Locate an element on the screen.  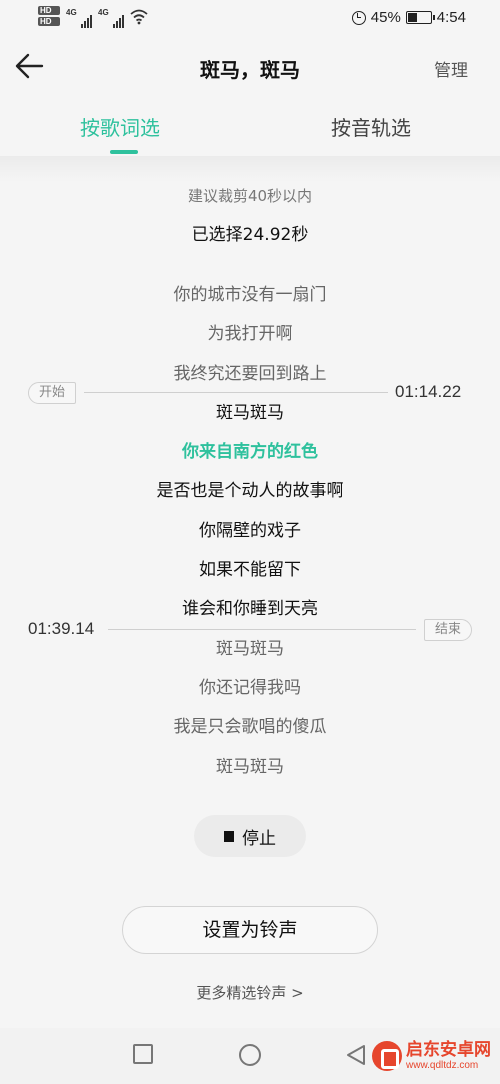
status-right: 45% 4:54 is located at coordinates (408, 17).